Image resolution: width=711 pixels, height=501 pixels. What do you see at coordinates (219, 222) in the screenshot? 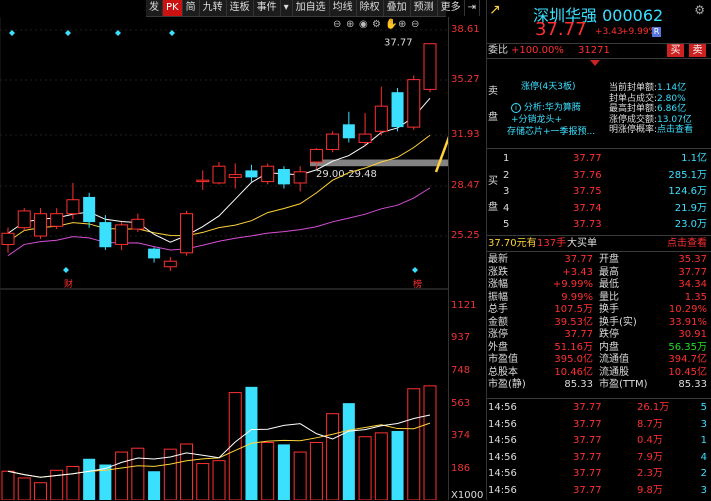
I see `ma20-line` at bounding box center [219, 222].